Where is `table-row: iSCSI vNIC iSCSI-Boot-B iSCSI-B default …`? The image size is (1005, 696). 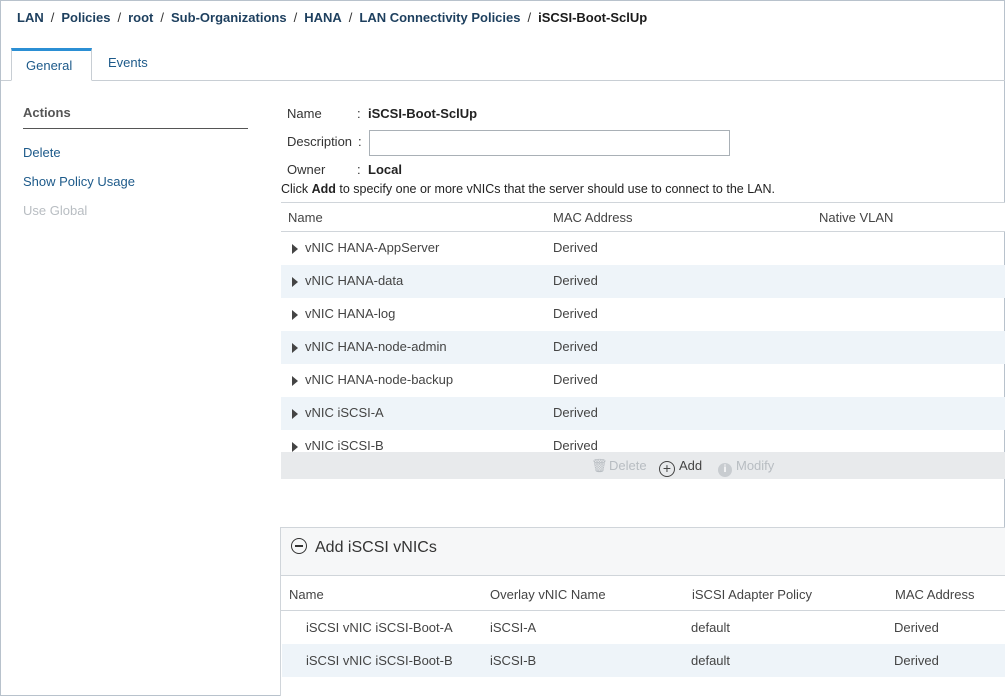 table-row: iSCSI vNIC iSCSI-Boot-B iSCSI-B default … is located at coordinates (643, 660).